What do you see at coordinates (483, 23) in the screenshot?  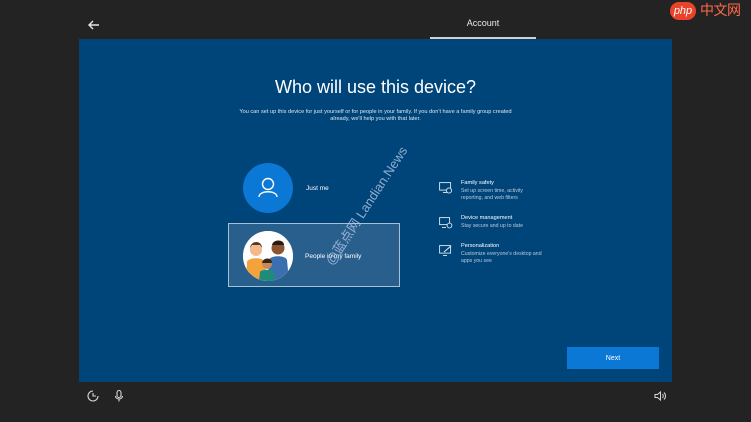 I see `page-title: Account` at bounding box center [483, 23].